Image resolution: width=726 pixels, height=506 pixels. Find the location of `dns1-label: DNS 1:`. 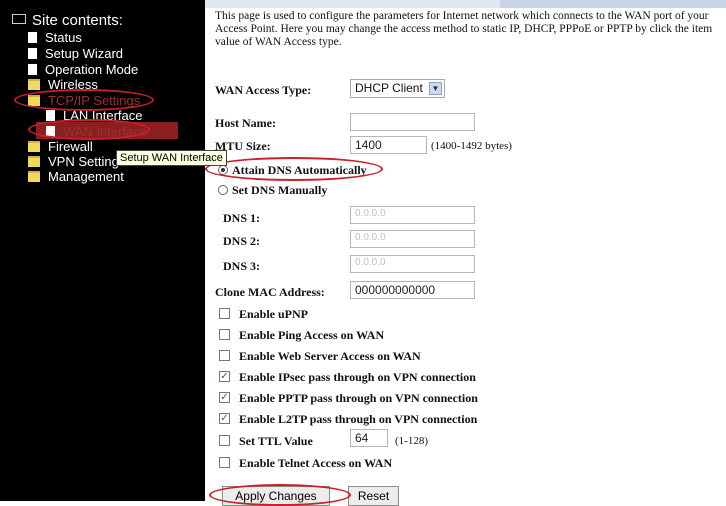

dns1-label: DNS 1: is located at coordinates (242, 218).